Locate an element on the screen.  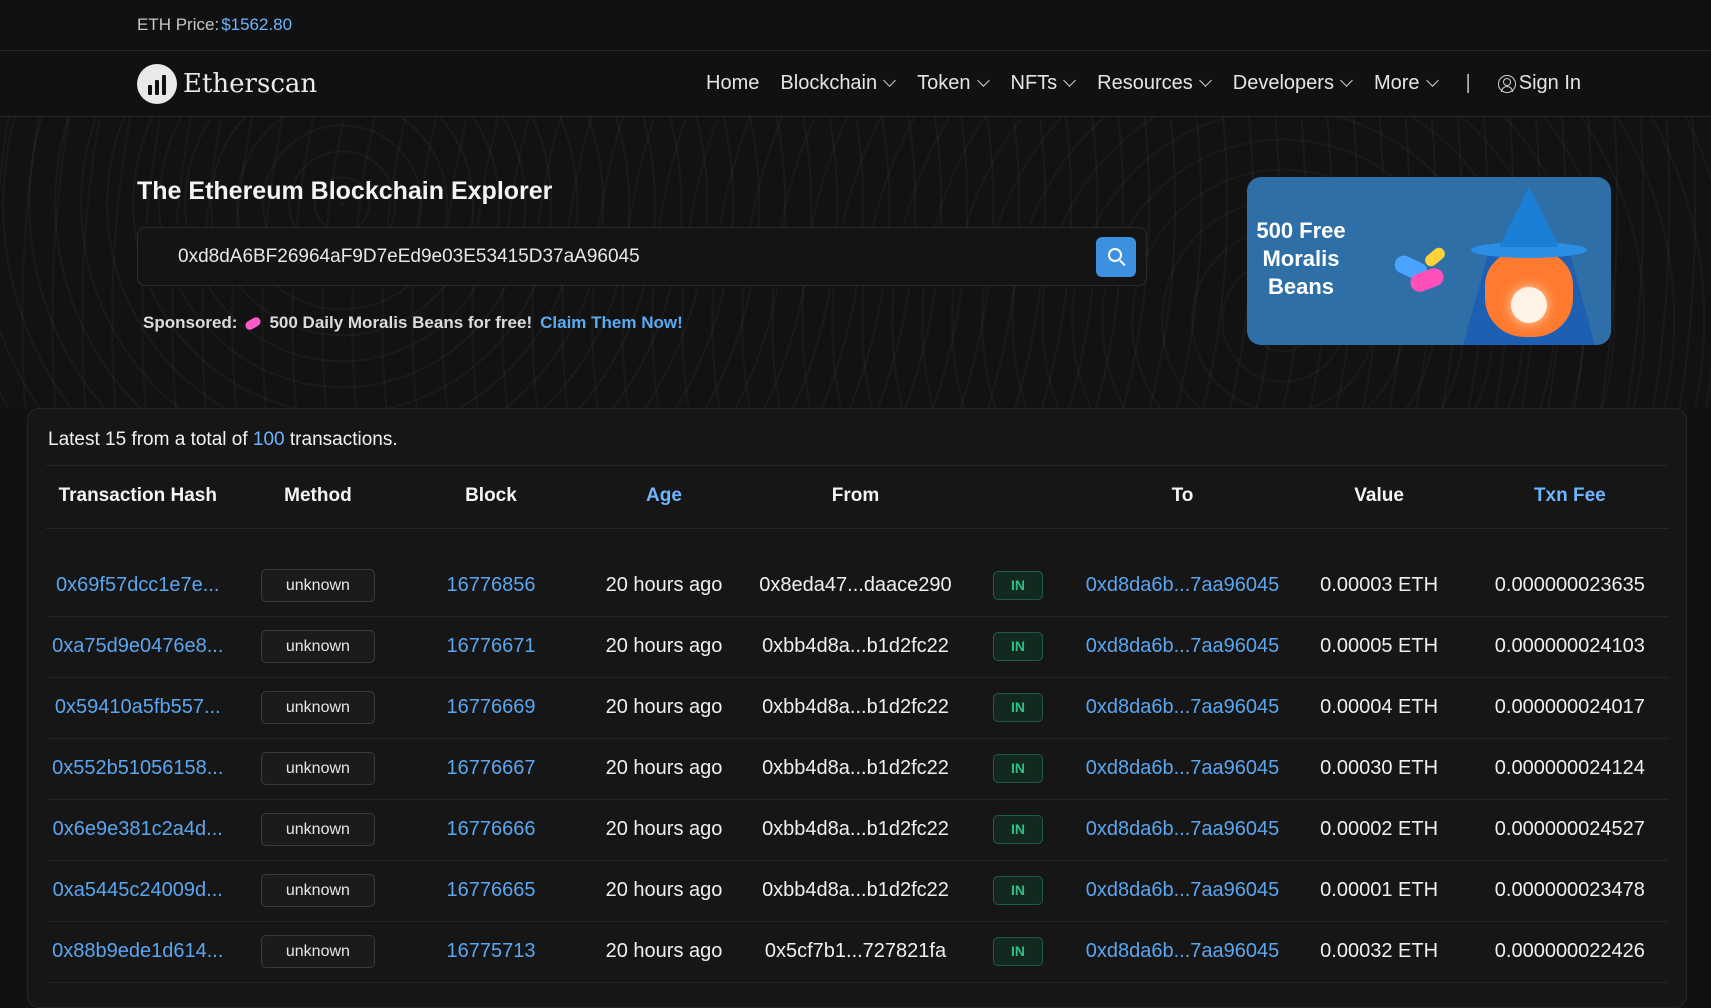
nav-more-label: More is located at coordinates (1396, 83).